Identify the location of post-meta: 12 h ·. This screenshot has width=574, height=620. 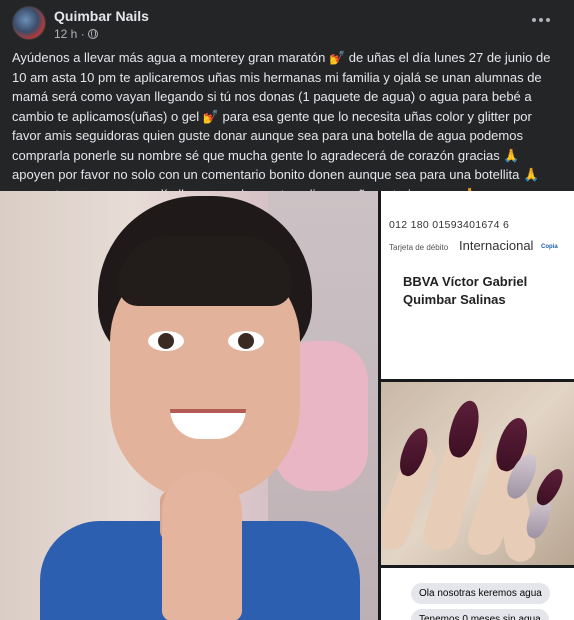
(76, 34).